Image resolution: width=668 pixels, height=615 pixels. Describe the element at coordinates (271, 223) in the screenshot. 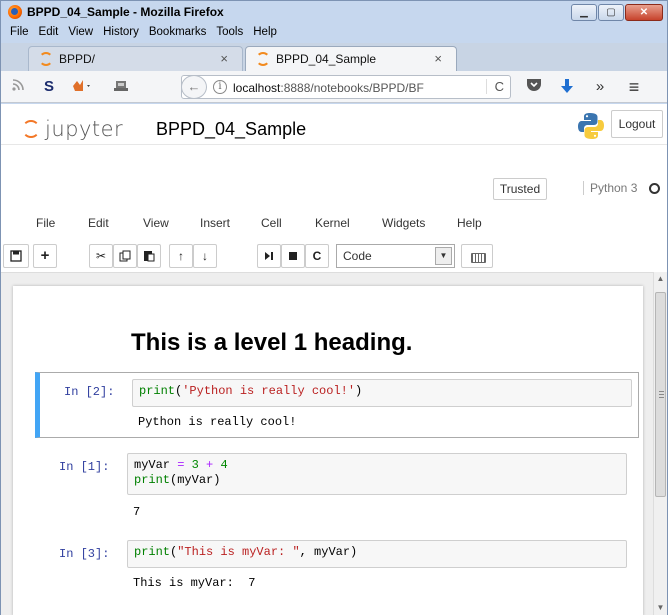

I see `nb-menu-cell: Cell` at that location.